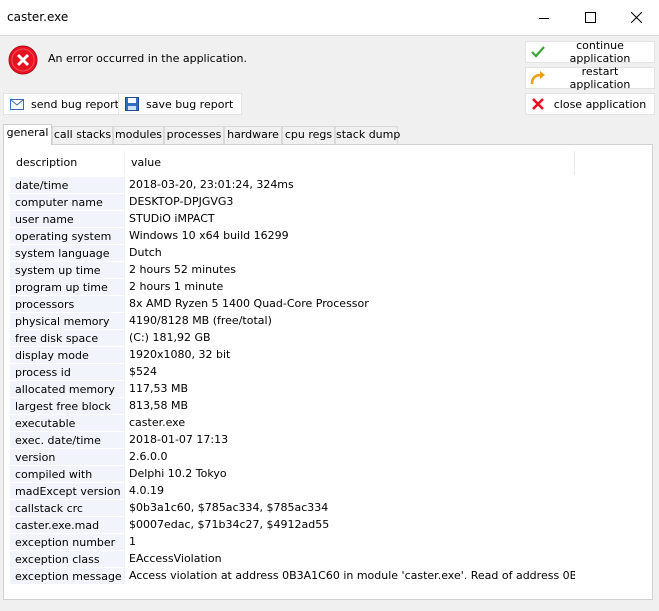 The width and height of the screenshot is (659, 611). I want to click on row-value: 2 hours 52 minutes, so click(182, 269).